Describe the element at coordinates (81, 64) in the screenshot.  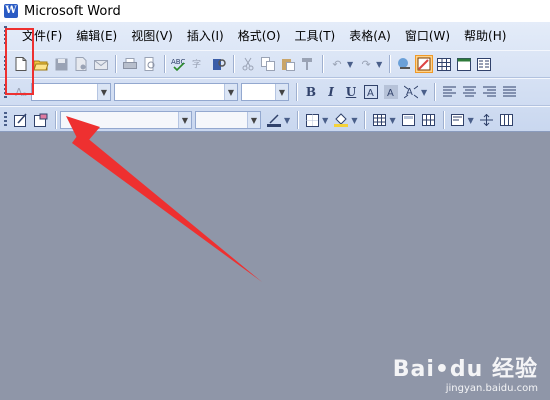
I see `permission-icon` at that location.